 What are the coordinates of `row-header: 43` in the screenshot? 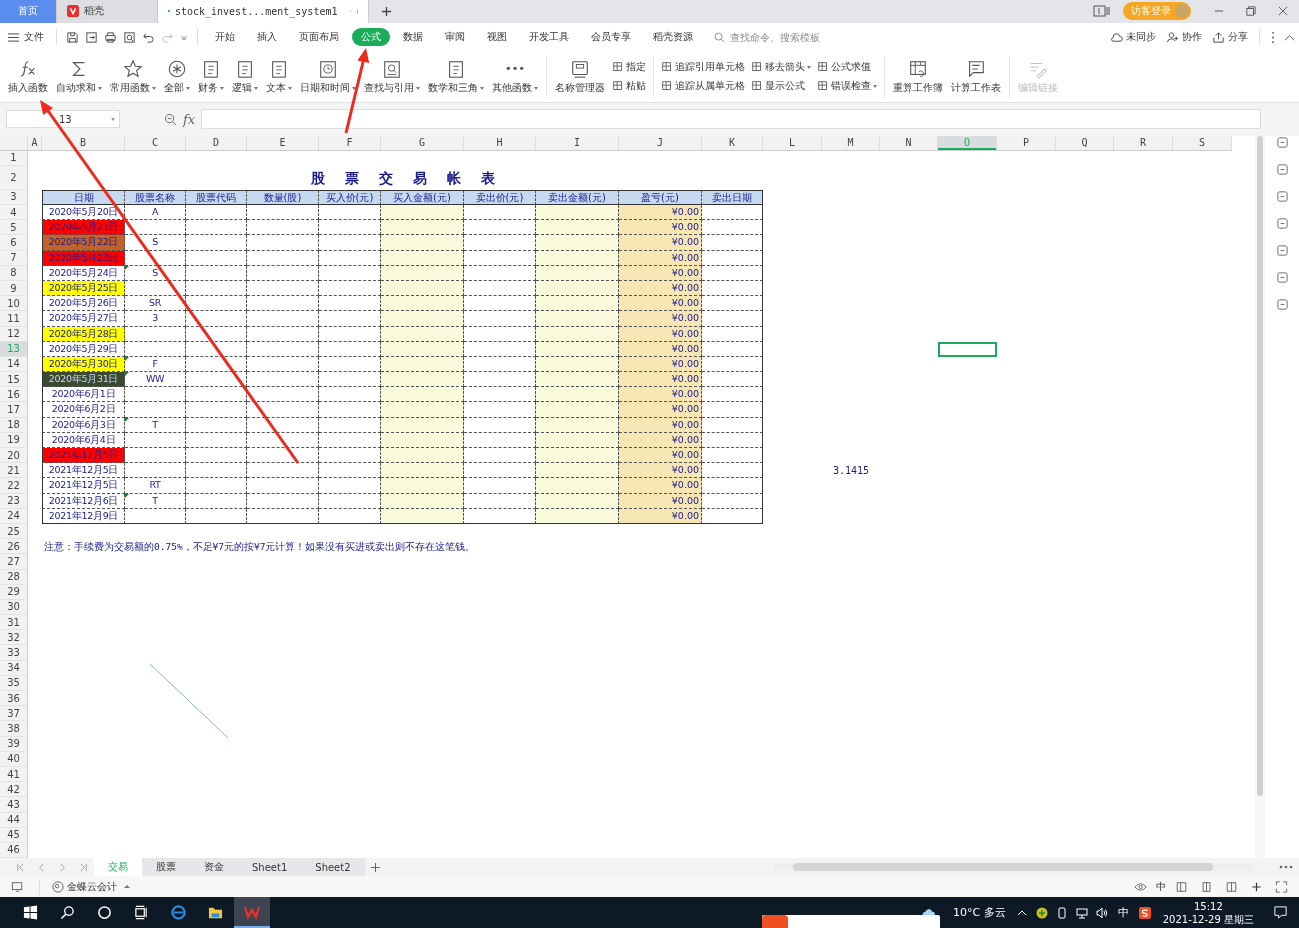 It's located at (14, 805).